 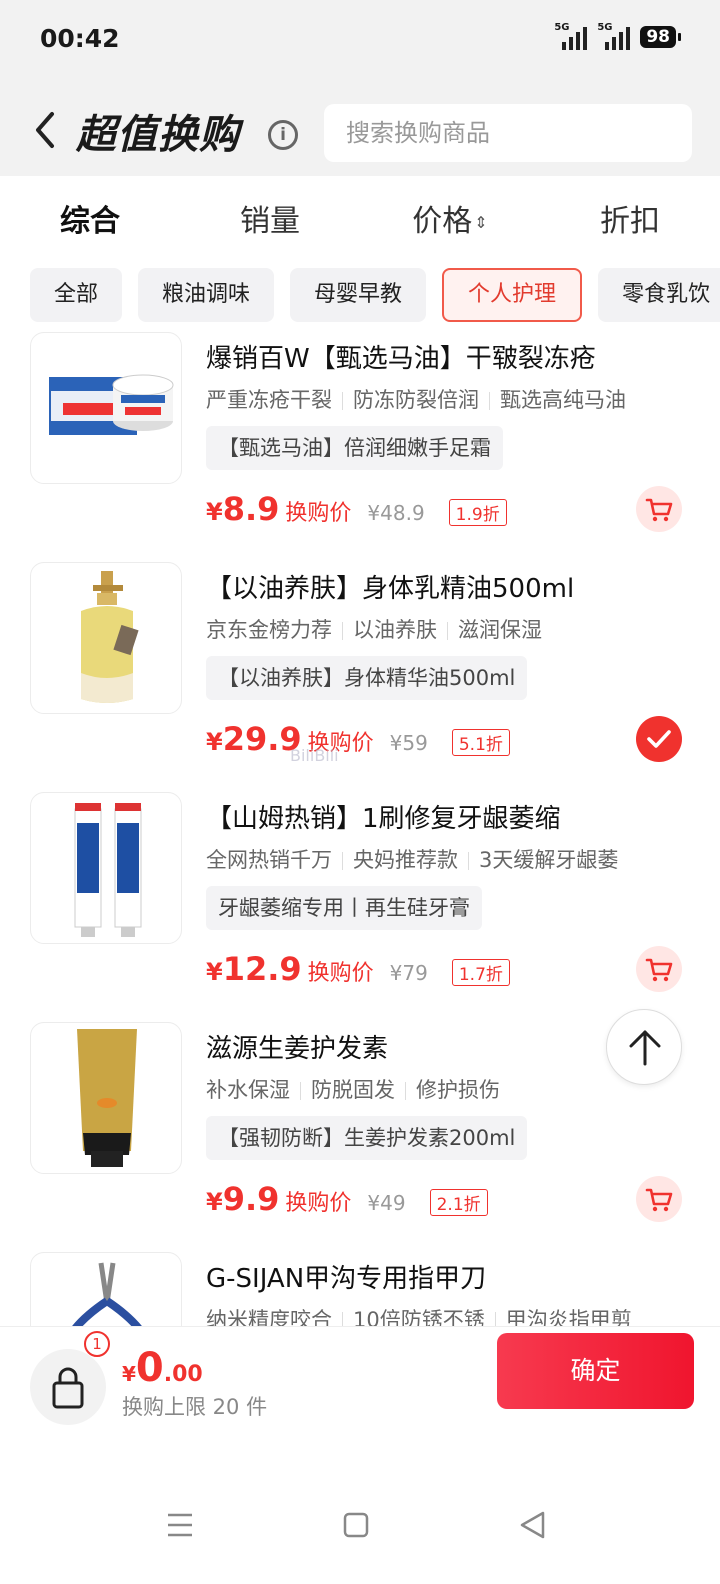 I want to click on back-icon, so click(x=532, y=1525).